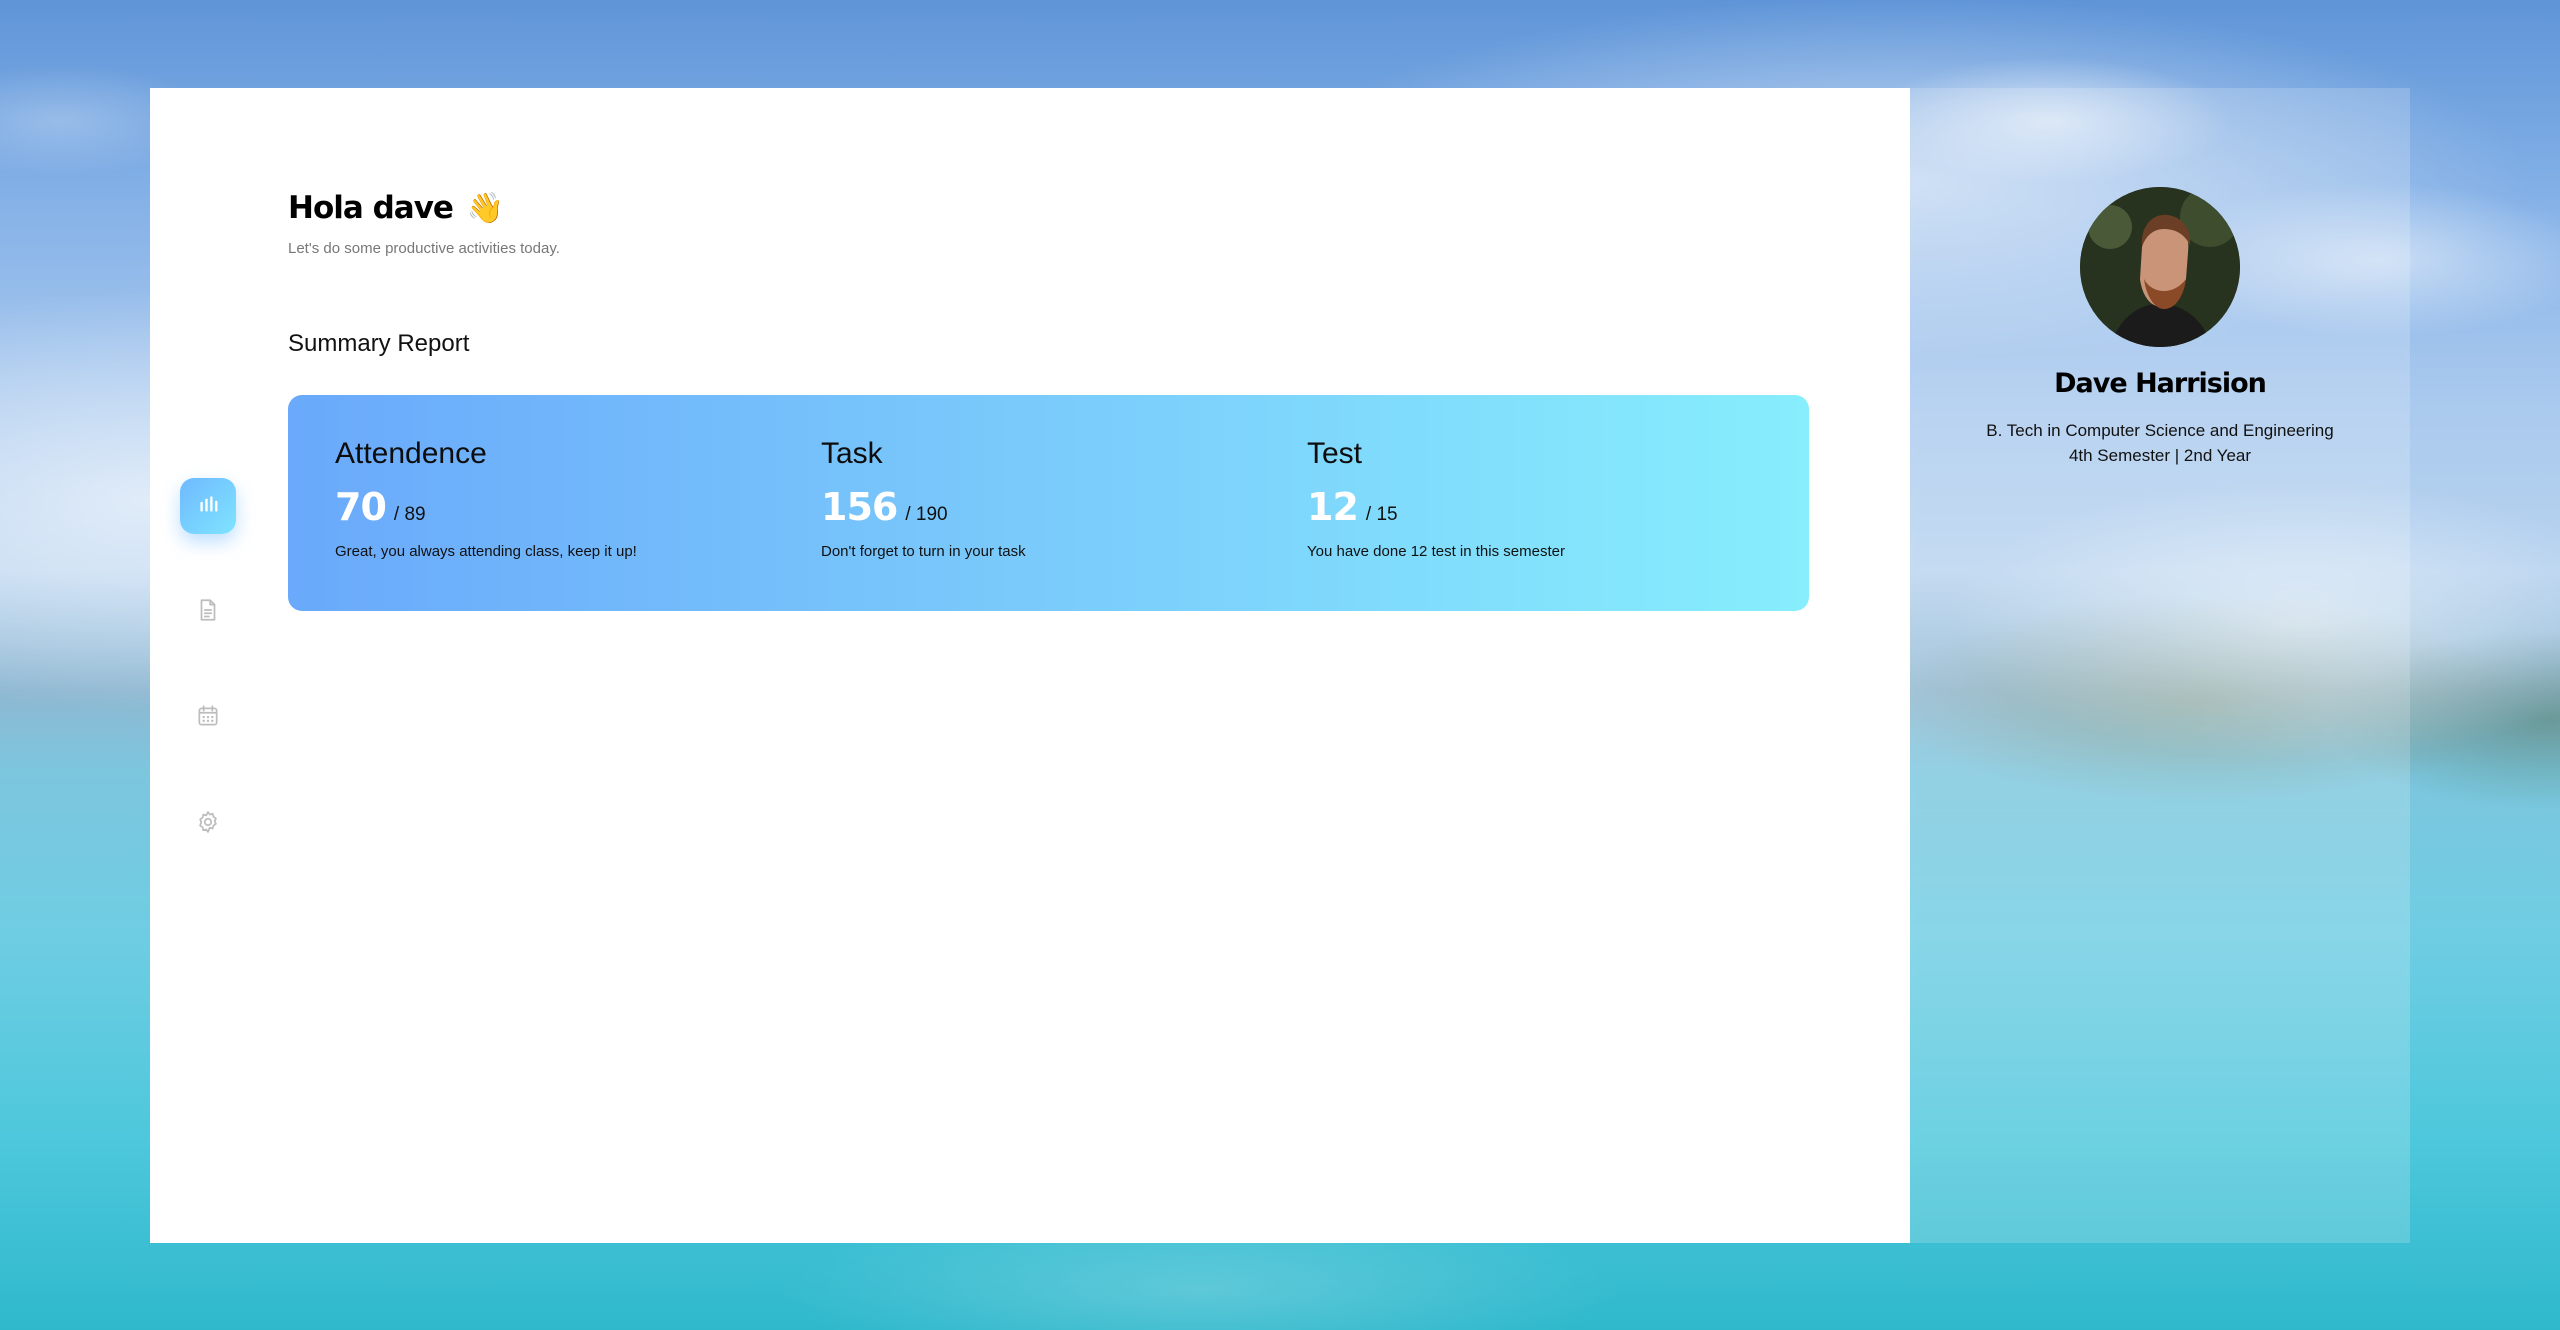 This screenshot has height=1330, width=2560. I want to click on bar-chart-icon, so click(208, 506).